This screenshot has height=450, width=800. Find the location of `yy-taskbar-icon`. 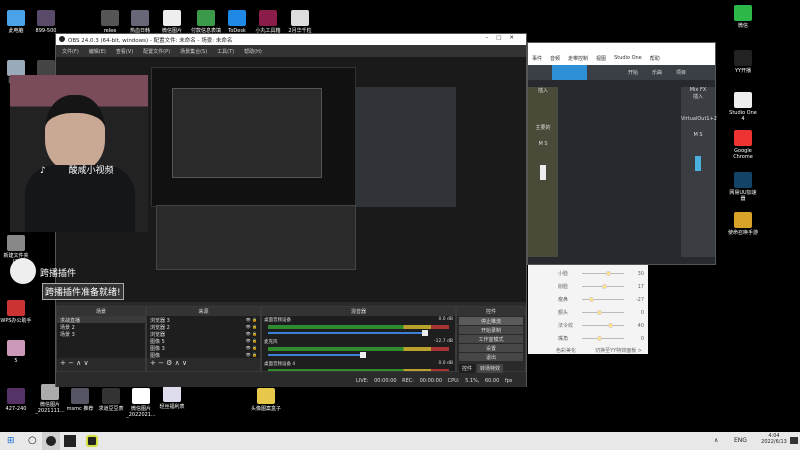

yy-taskbar-icon is located at coordinates (92, 441).